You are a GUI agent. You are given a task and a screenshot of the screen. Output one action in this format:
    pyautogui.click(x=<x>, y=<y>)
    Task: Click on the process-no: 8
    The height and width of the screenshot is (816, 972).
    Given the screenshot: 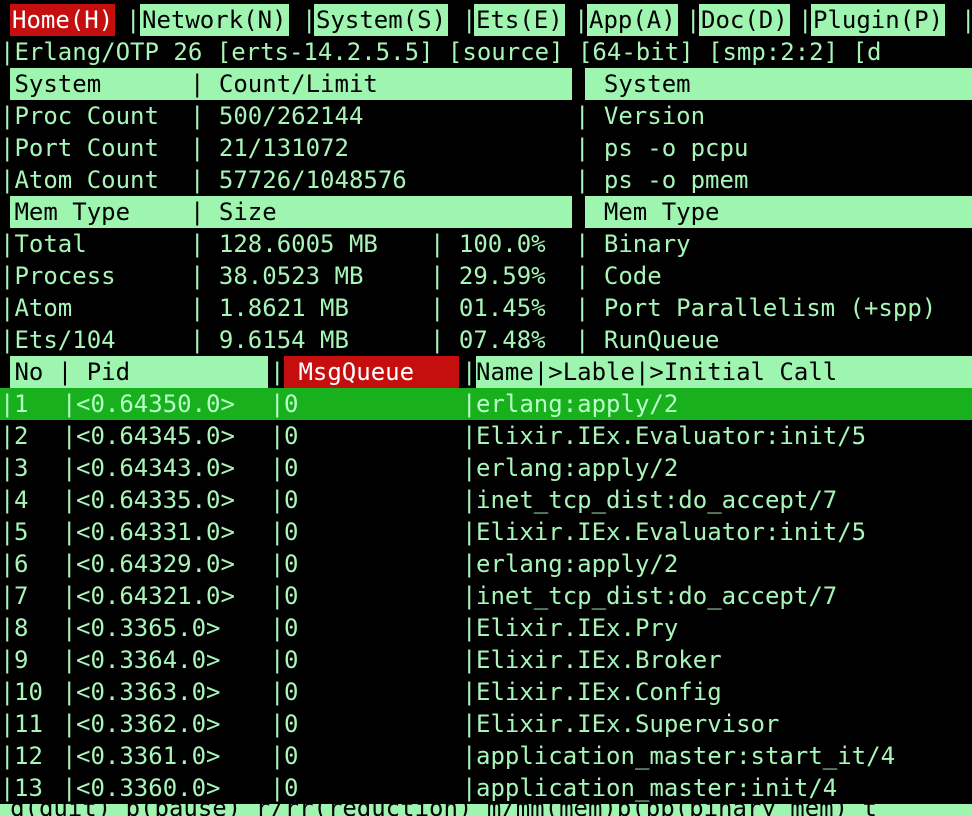 What is the action you would take?
    pyautogui.click(x=21, y=628)
    